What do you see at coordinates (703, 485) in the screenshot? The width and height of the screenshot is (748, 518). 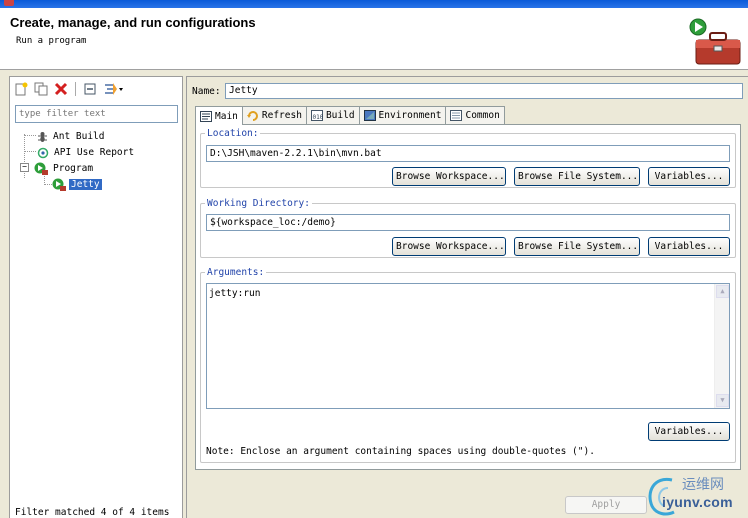 I see `watermark-cn: 运维网` at bounding box center [703, 485].